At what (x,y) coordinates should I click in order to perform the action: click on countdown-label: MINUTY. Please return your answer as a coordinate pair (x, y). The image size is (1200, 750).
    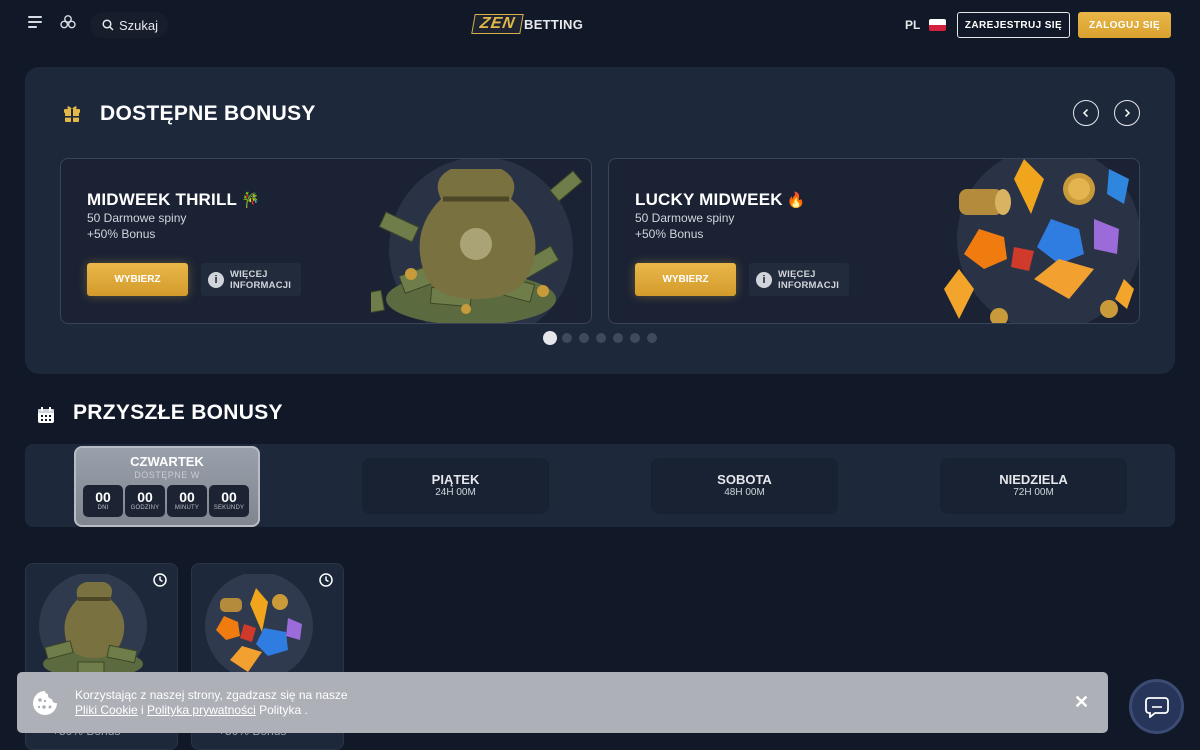
    Looking at the image, I should click on (187, 508).